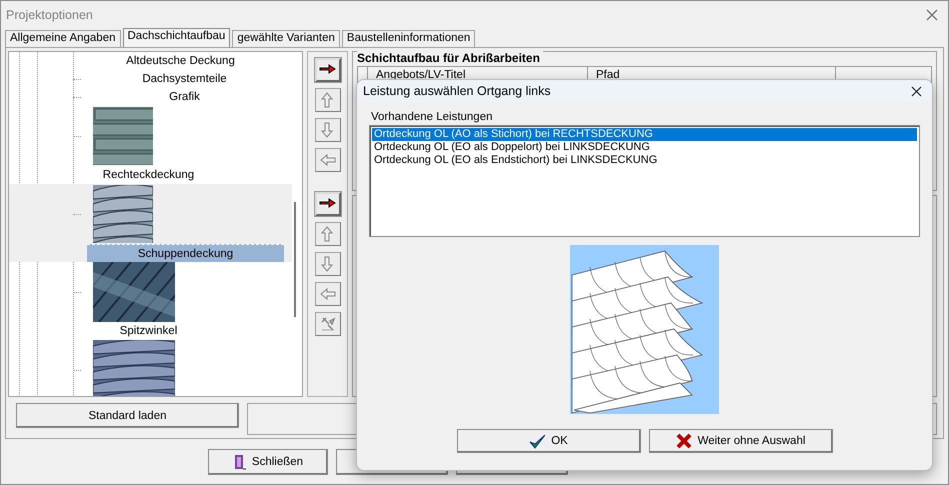 The height and width of the screenshot is (485, 949). Describe the element at coordinates (644, 134) in the screenshot. I see `list-item: Ortdeckung OL (AO als Stichort) bei RECHTSDECKUNG` at that location.